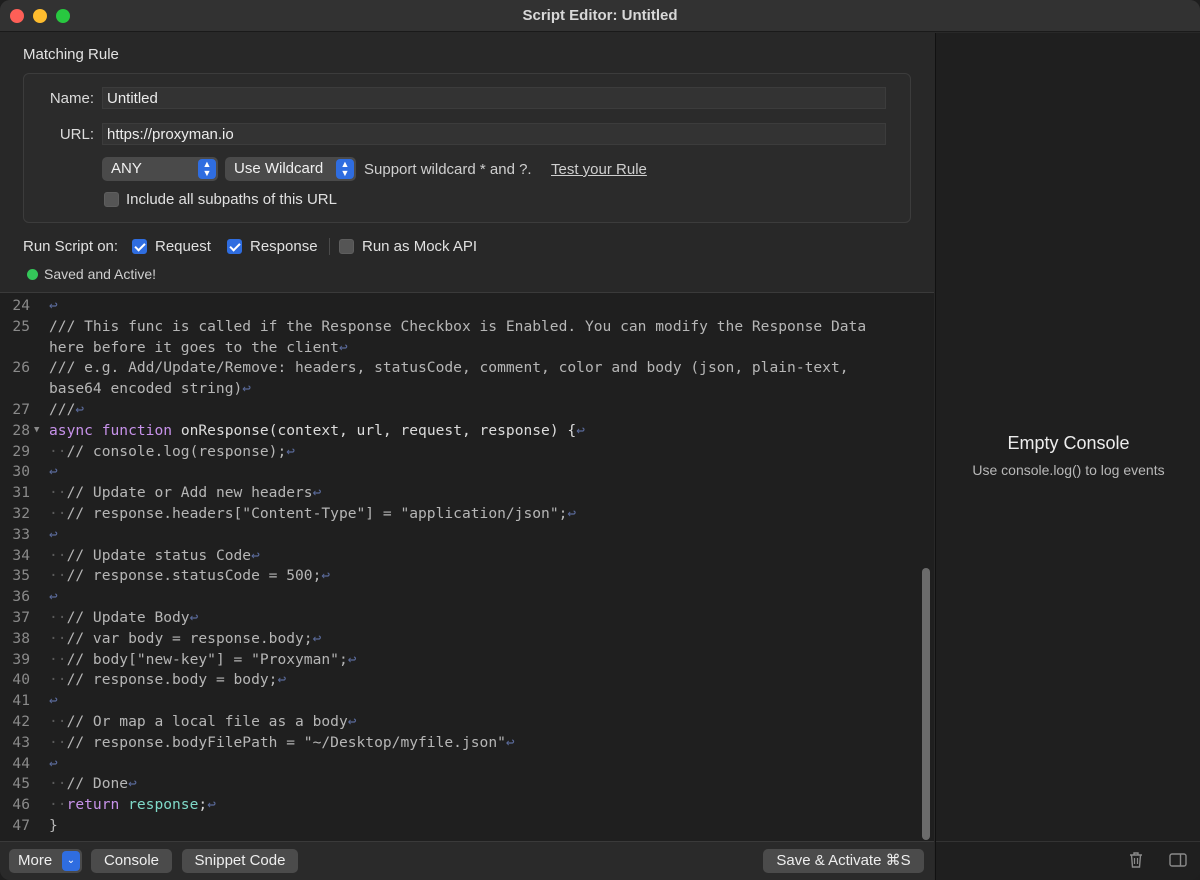 The width and height of the screenshot is (1200, 880). Describe the element at coordinates (21, 597) in the screenshot. I see `line-number: 36` at that location.